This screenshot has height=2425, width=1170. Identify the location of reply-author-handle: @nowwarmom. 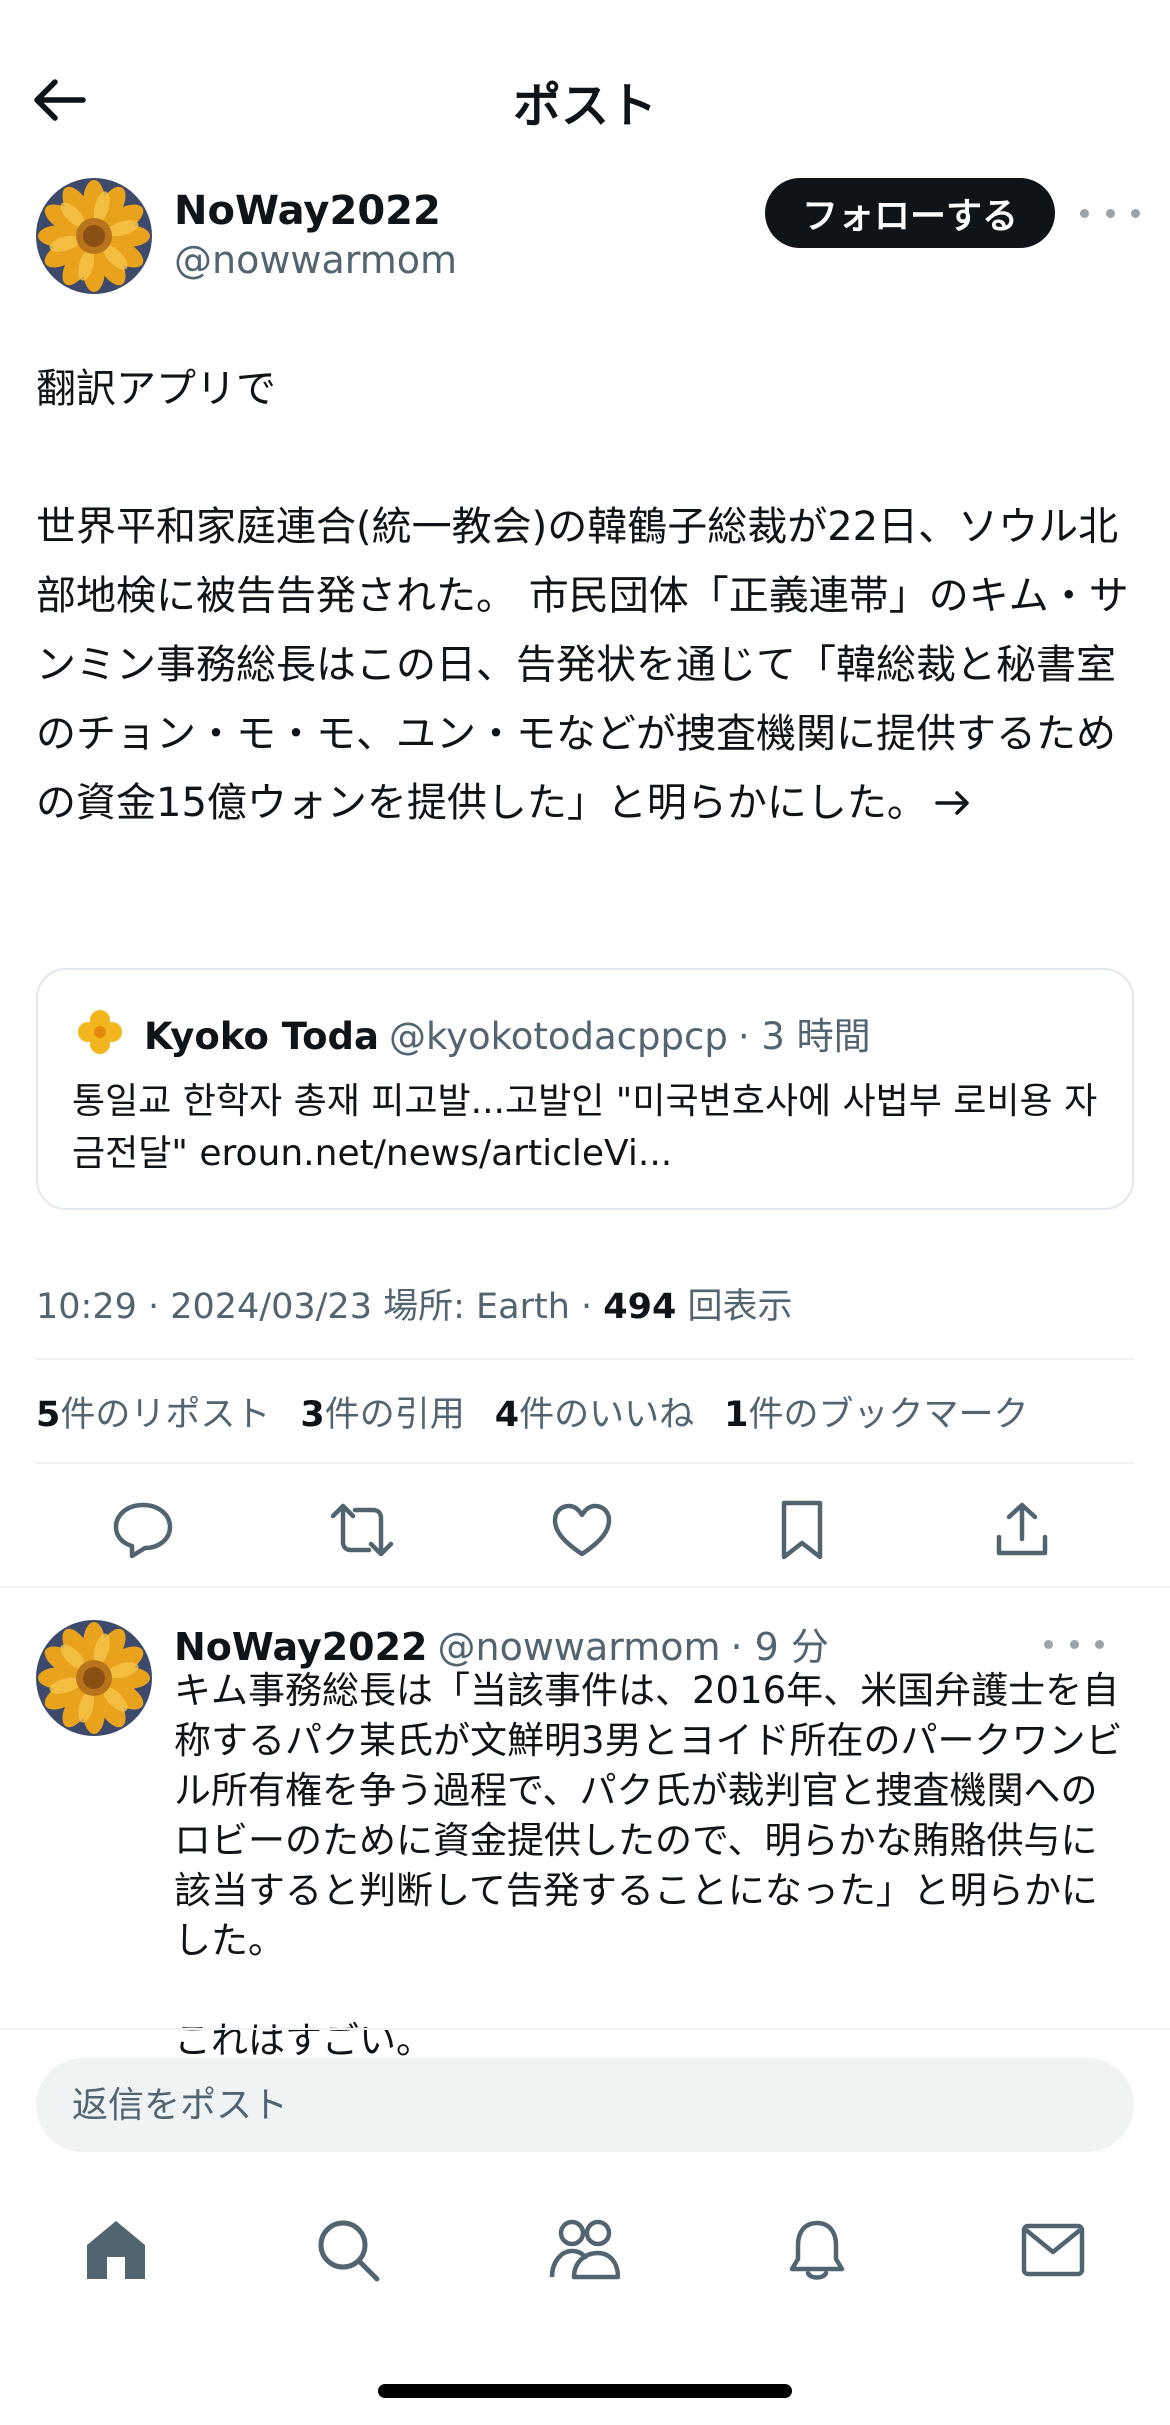
(578, 1647).